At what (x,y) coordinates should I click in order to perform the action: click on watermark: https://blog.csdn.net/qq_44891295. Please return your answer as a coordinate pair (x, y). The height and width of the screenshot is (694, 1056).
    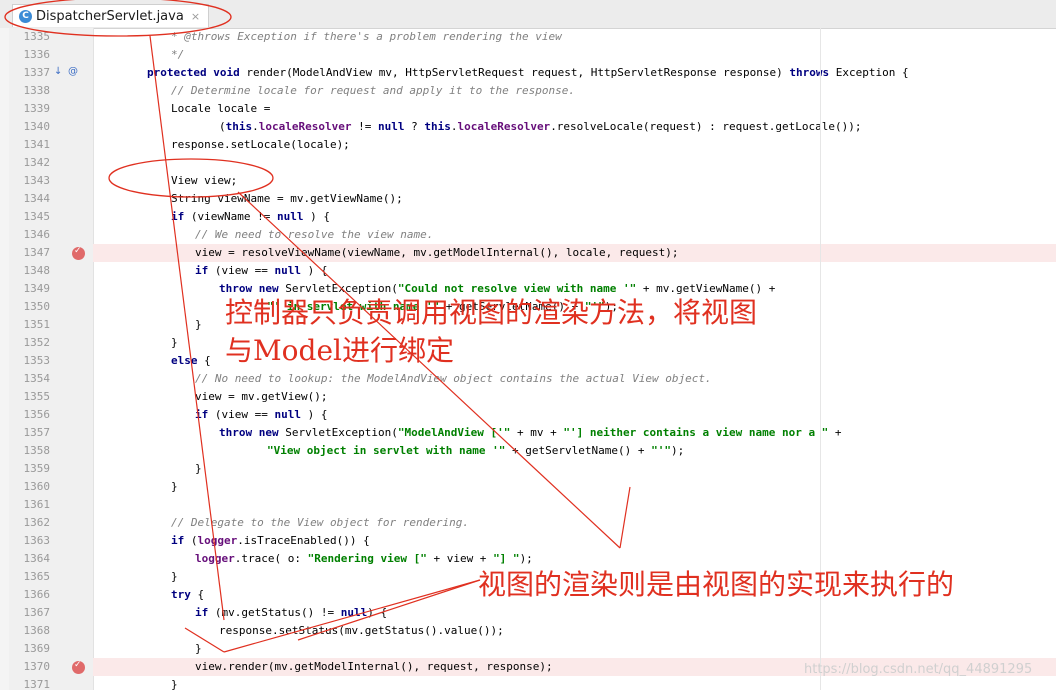
    Looking at the image, I should click on (918, 669).